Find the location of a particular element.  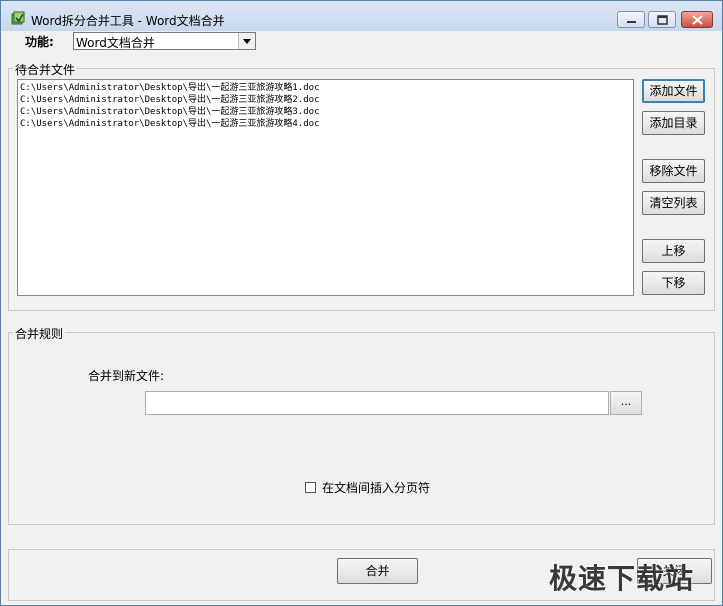

maximize-button is located at coordinates (662, 19).